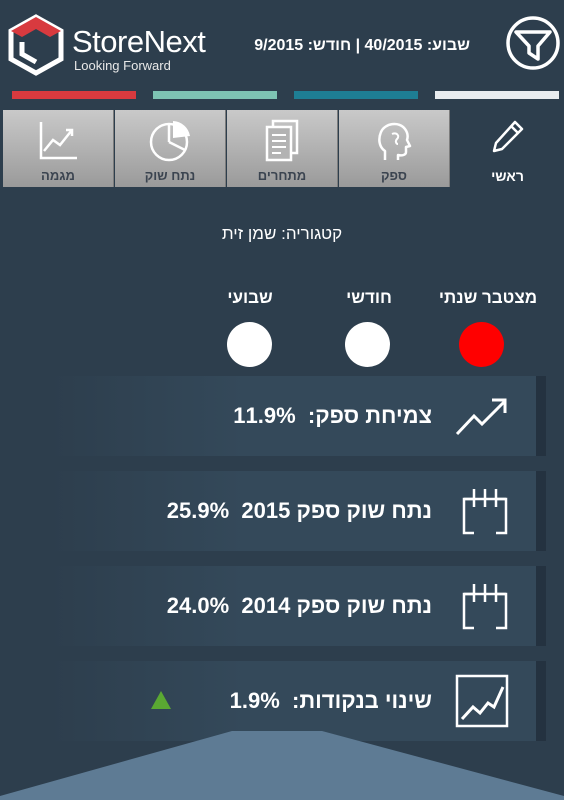  I want to click on tab-label: מתחרים, so click(282, 175).